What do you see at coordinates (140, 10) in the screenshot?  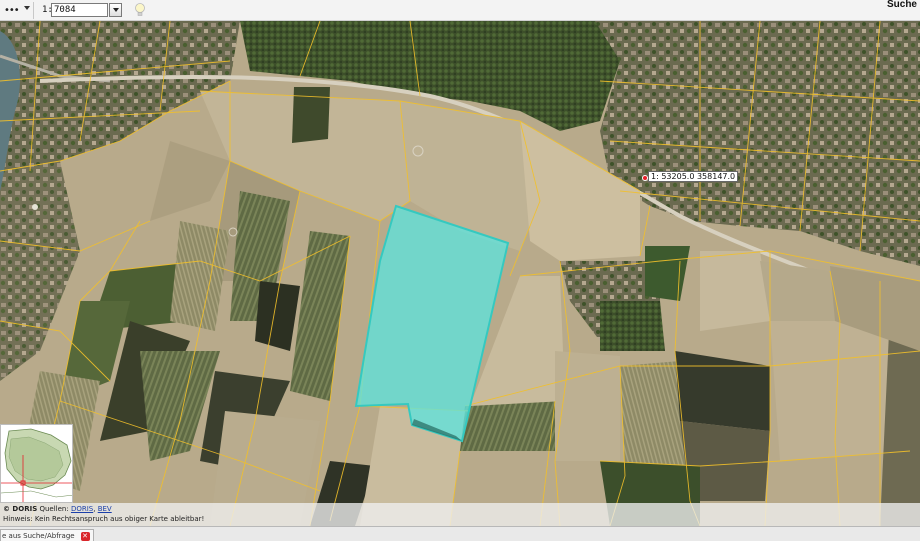 I see `lightbulb-icon` at bounding box center [140, 10].